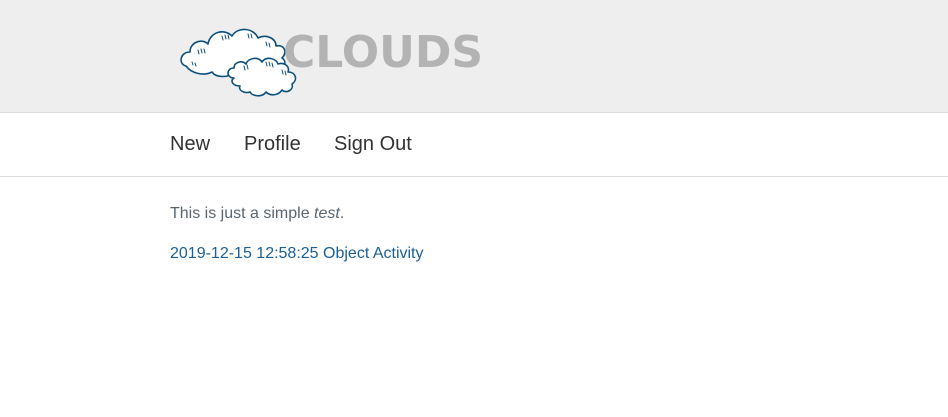 Image resolution: width=948 pixels, height=417 pixels. I want to click on nav-new-link: New, so click(190, 144).